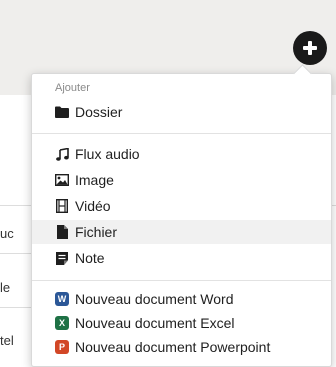  What do you see at coordinates (62, 347) in the screenshot?
I see `powerpoint-icon: P` at bounding box center [62, 347].